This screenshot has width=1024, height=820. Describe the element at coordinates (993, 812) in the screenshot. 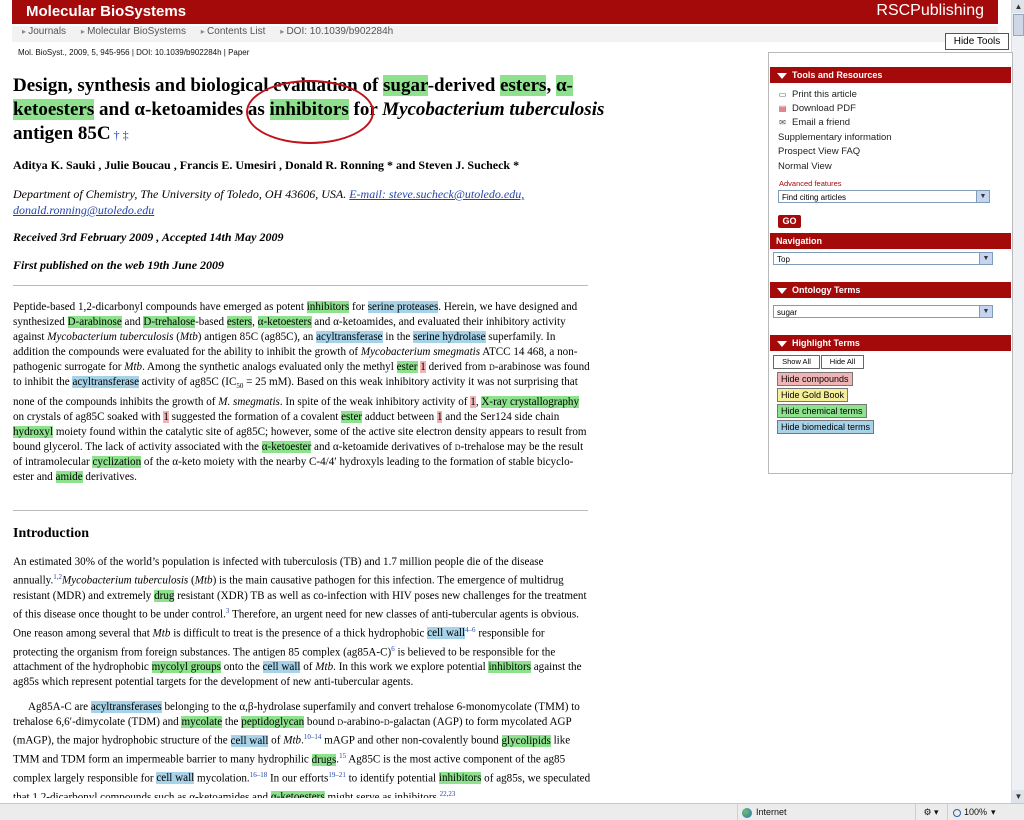

I see `chevron-down-icon: ▾` at that location.